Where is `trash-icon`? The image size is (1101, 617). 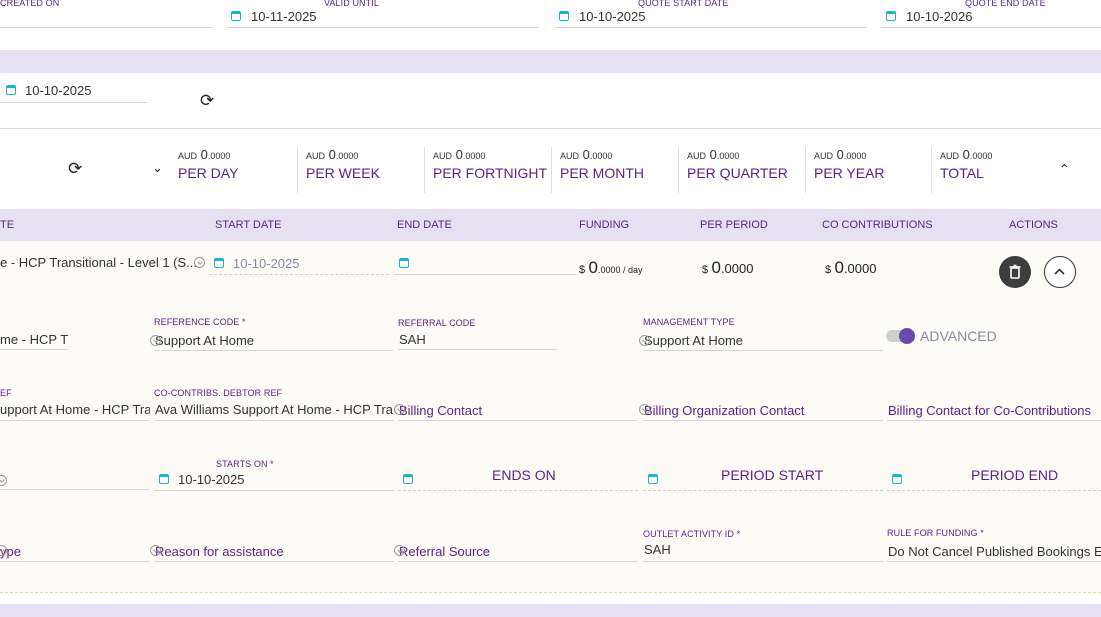
trash-icon is located at coordinates (1015, 271).